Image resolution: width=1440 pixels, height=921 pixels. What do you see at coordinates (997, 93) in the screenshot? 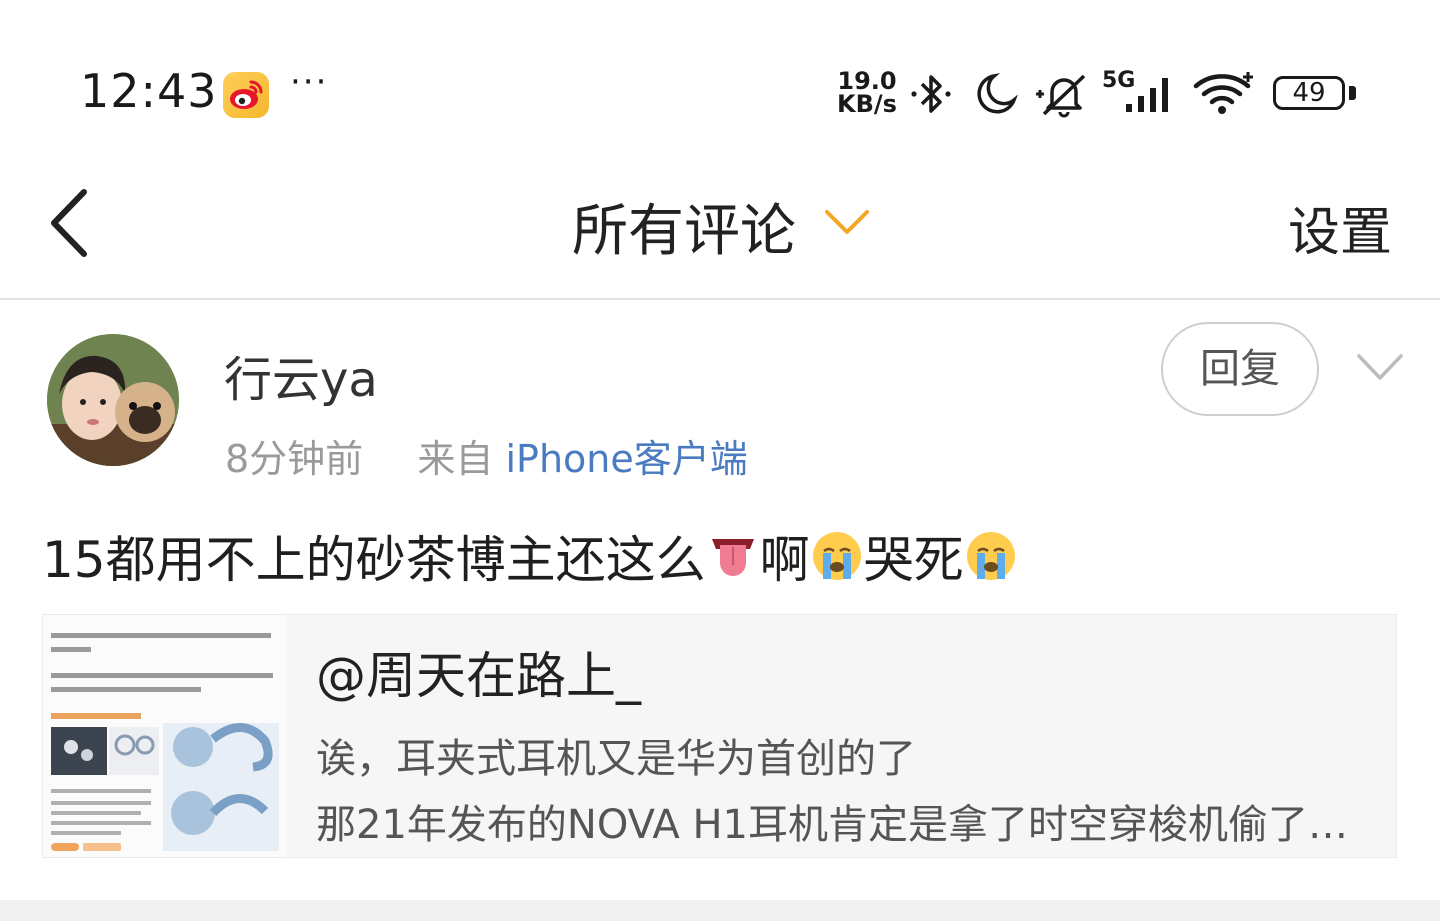
I see `do-not-disturb-moon-icon` at bounding box center [997, 93].